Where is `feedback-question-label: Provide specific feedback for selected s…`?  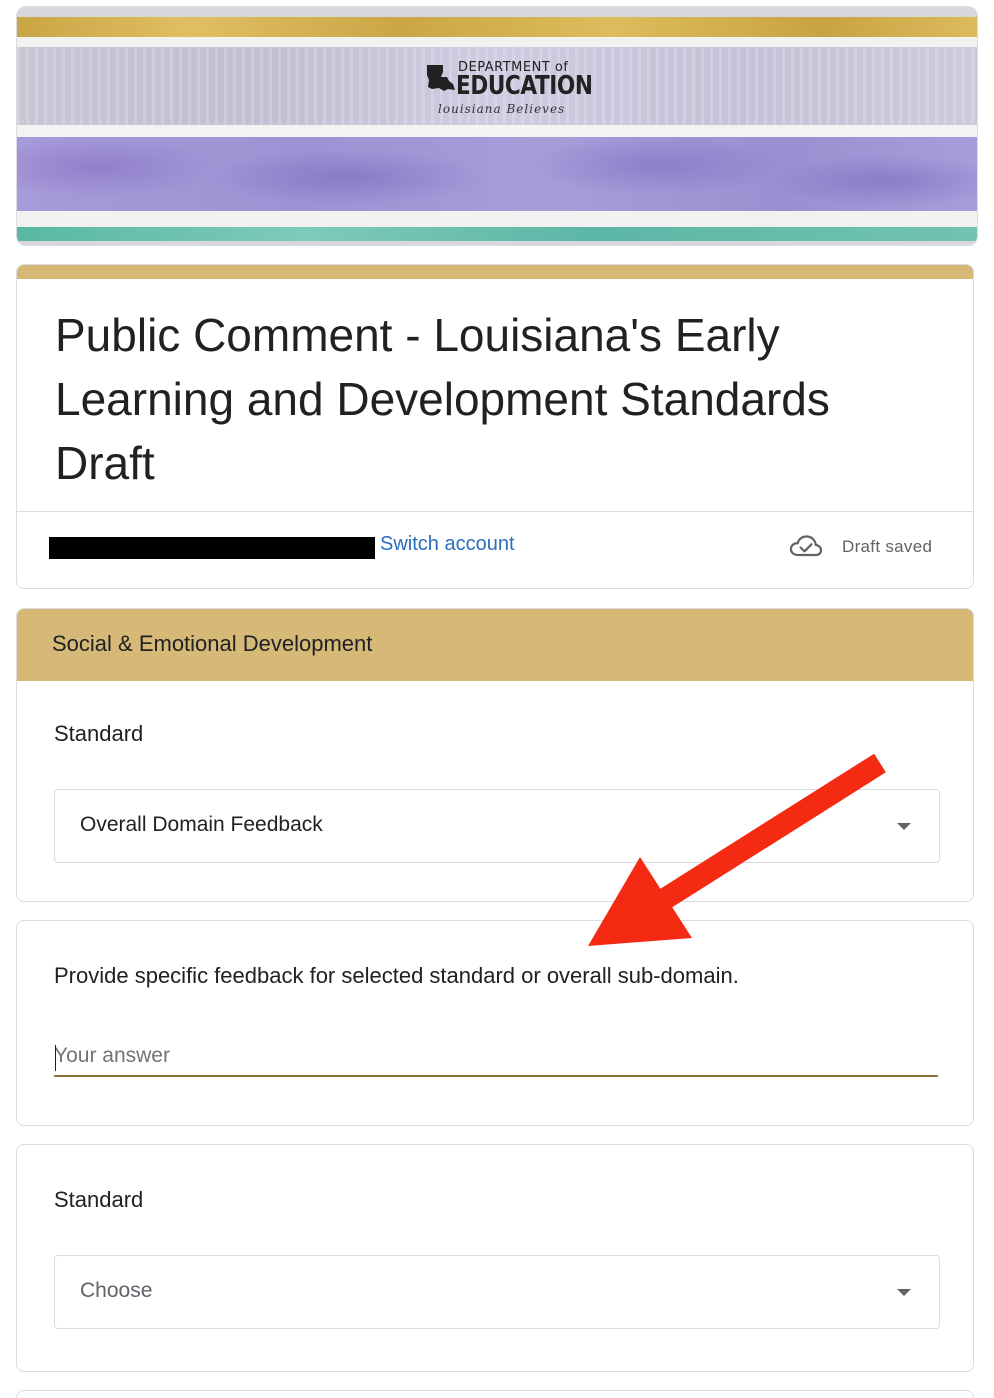 feedback-question-label: Provide specific feedback for selected s… is located at coordinates (396, 975).